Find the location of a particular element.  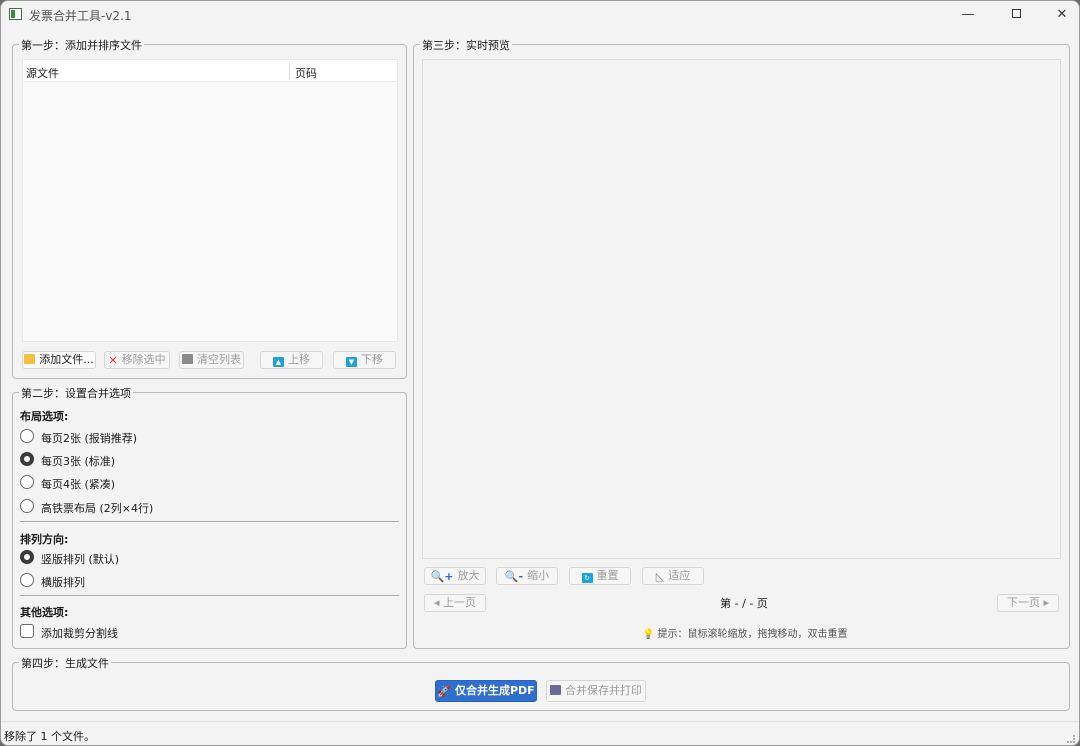

rocket-icon: 🚀 is located at coordinates (444, 691).